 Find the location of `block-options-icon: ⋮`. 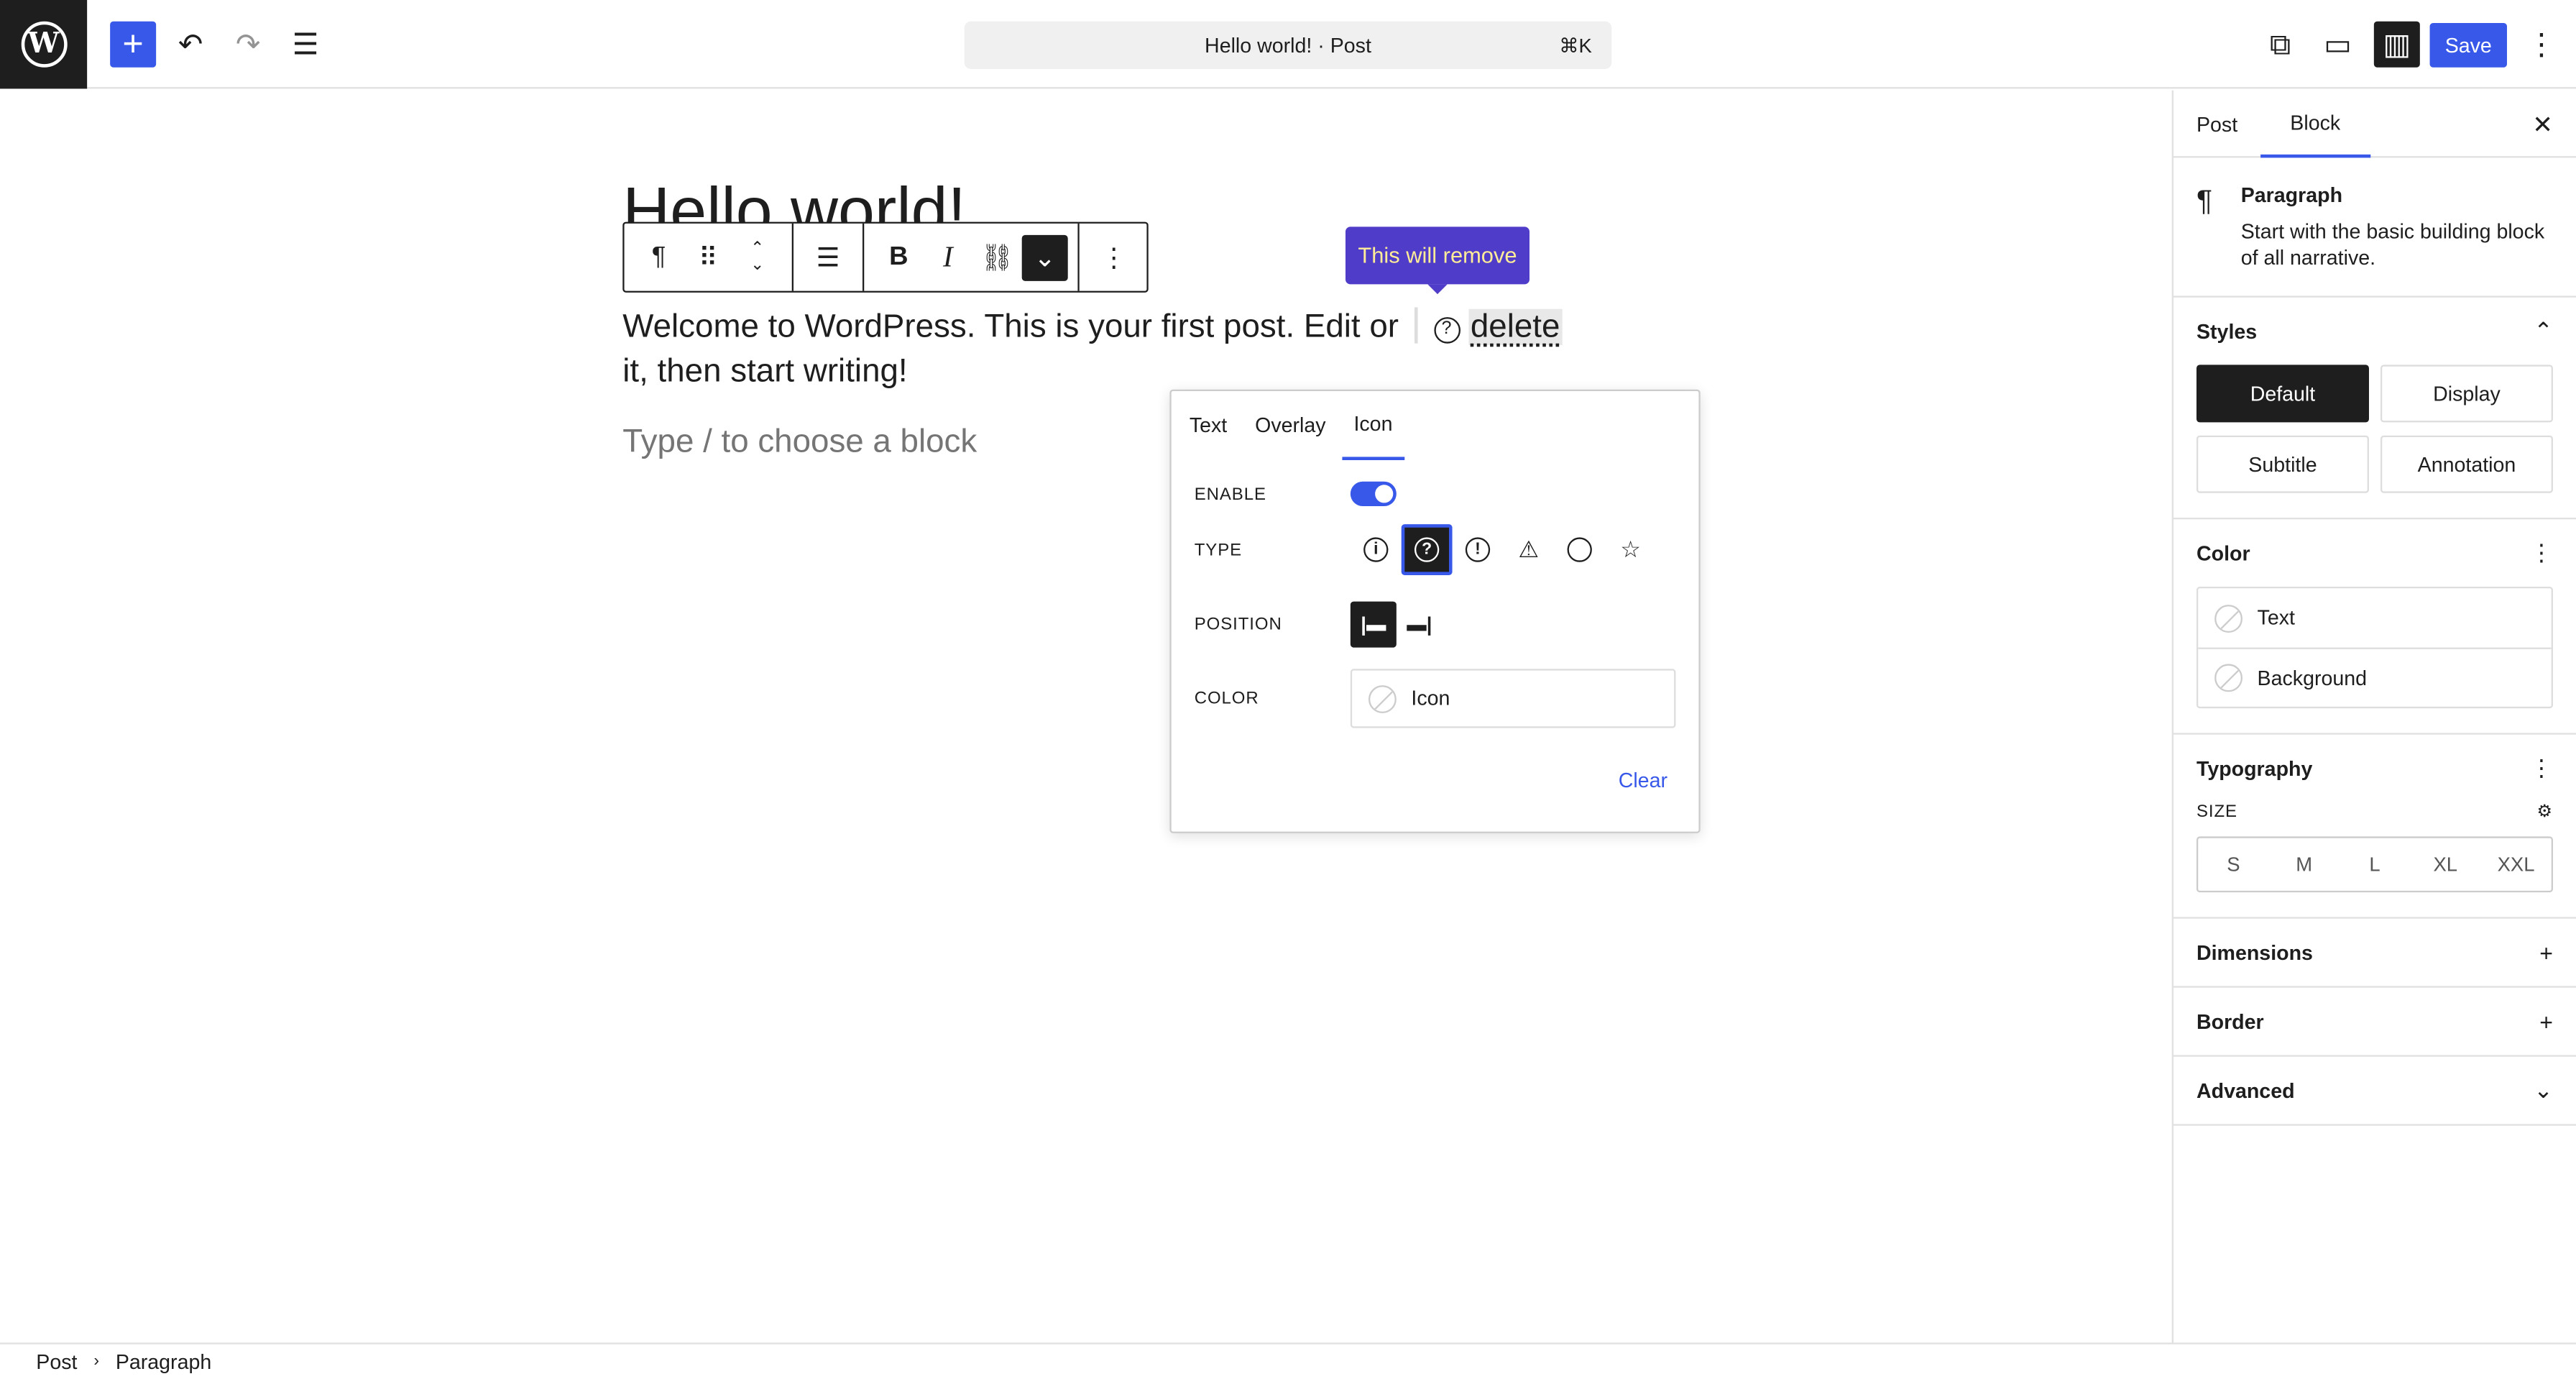

block-options-icon: ⋮ is located at coordinates (1113, 257).